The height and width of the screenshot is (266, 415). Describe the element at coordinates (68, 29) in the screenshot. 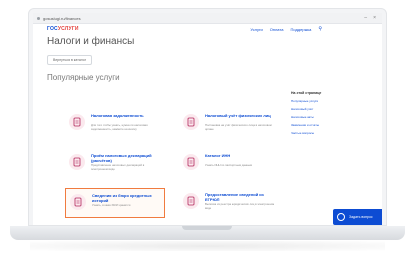

I see `logo-accent: УСЛУГИ` at that location.